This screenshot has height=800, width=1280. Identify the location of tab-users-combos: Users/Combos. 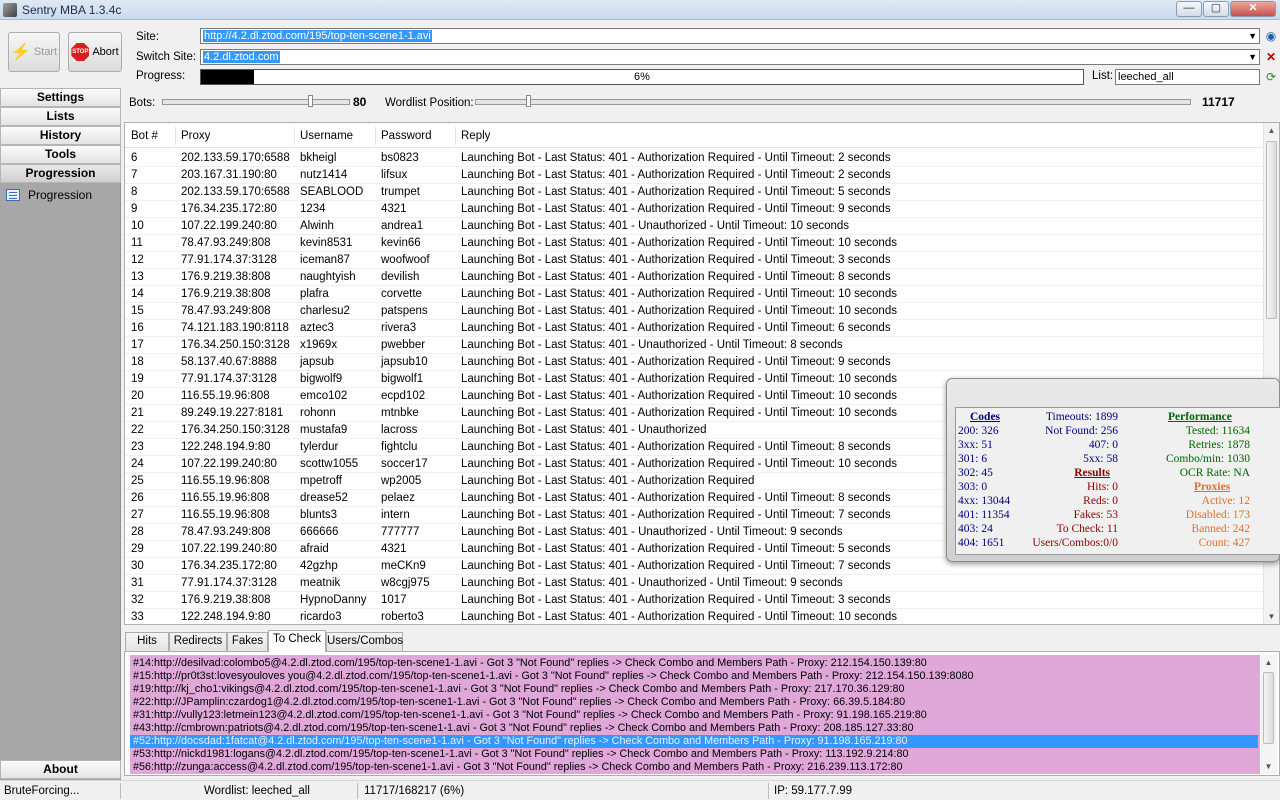
(364, 641).